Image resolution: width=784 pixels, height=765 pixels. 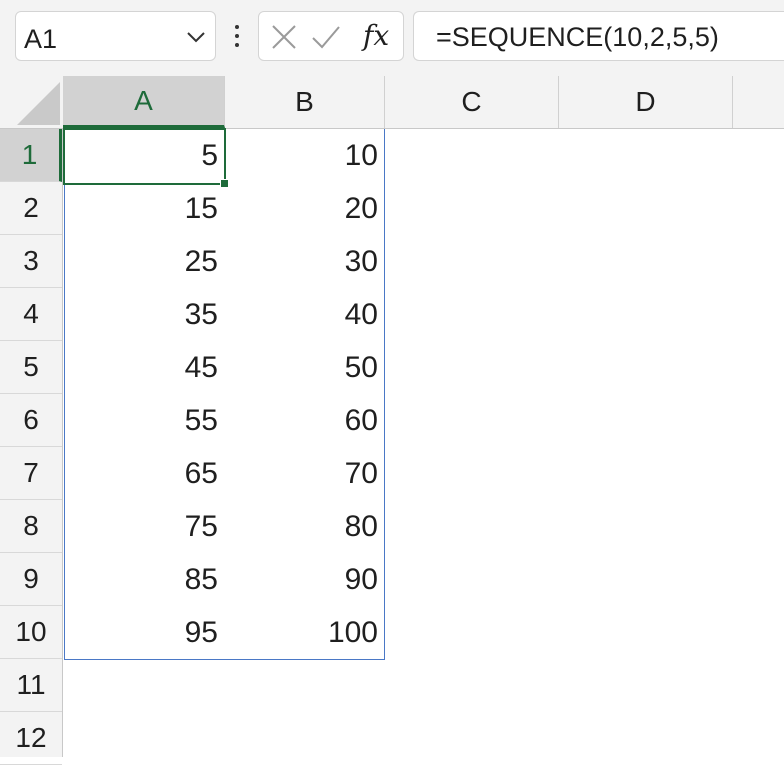 I want to click on close-icon, so click(x=284, y=37).